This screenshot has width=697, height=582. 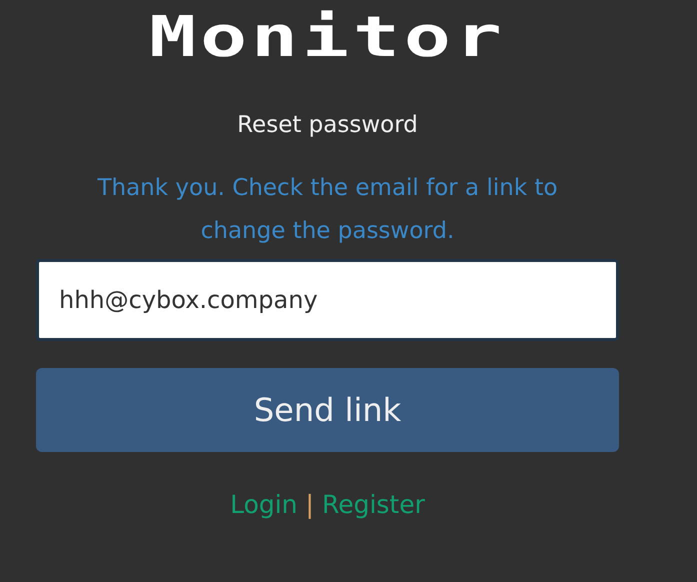 What do you see at coordinates (327, 210) in the screenshot?
I see `confirmation-message: Thank you. Check the email for a link to change the password.` at bounding box center [327, 210].